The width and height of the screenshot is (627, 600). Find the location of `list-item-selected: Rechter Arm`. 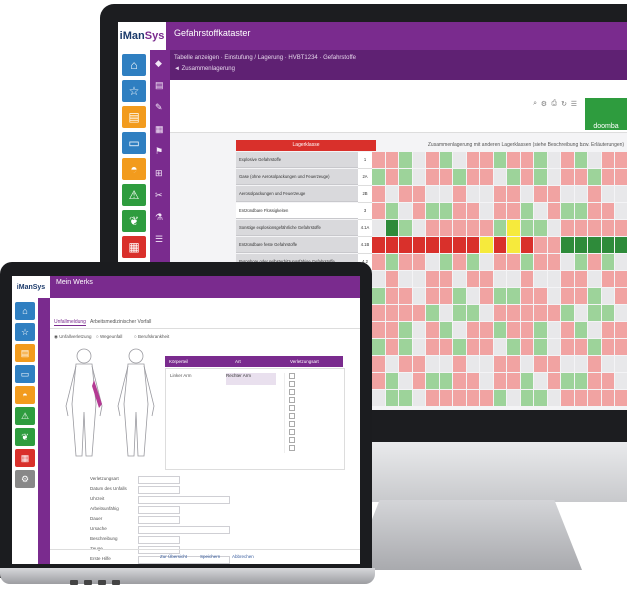

list-item-selected: Rechter Arm is located at coordinates (251, 379).